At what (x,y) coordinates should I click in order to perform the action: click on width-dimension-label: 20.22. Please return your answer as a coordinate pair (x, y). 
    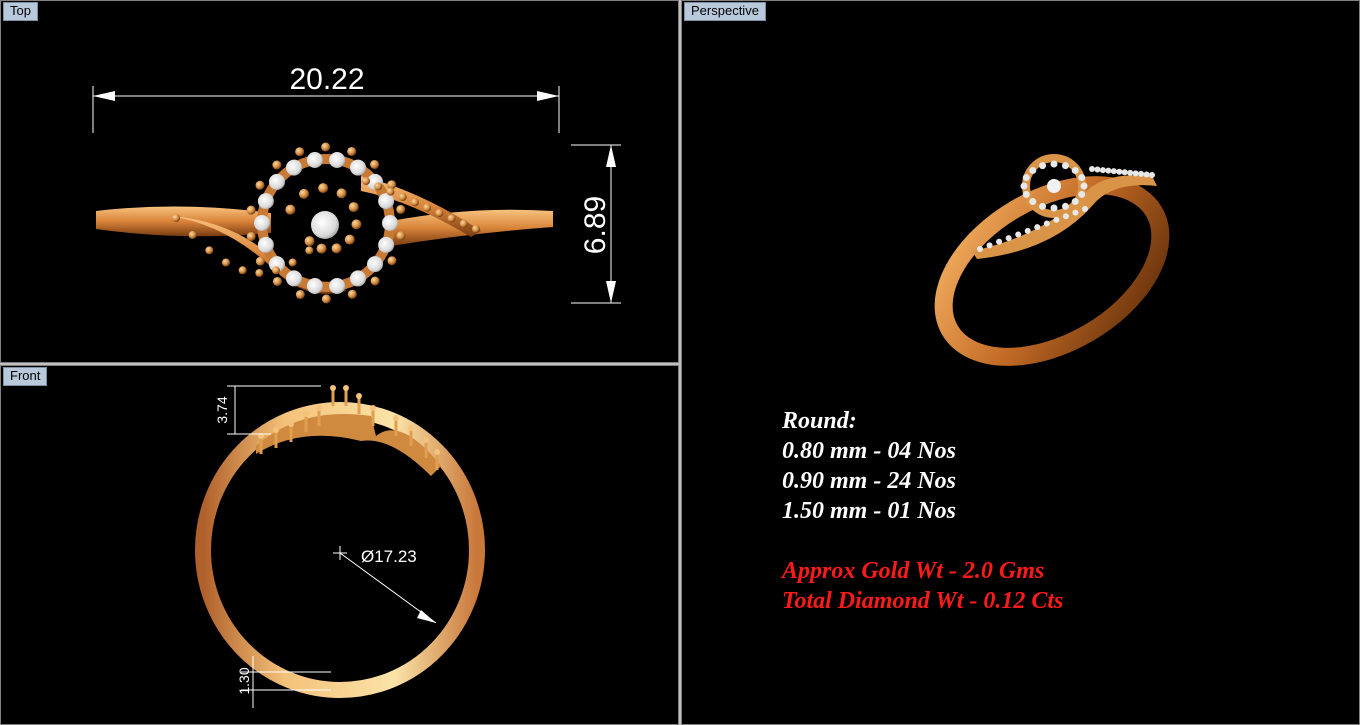
    Looking at the image, I should click on (326, 79).